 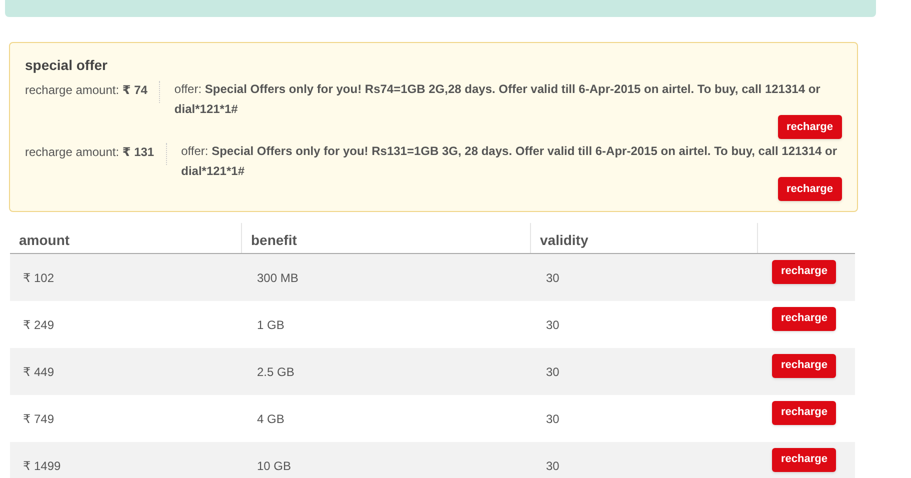 I want to click on table-cell: ₹ 1499, so click(x=42, y=465).